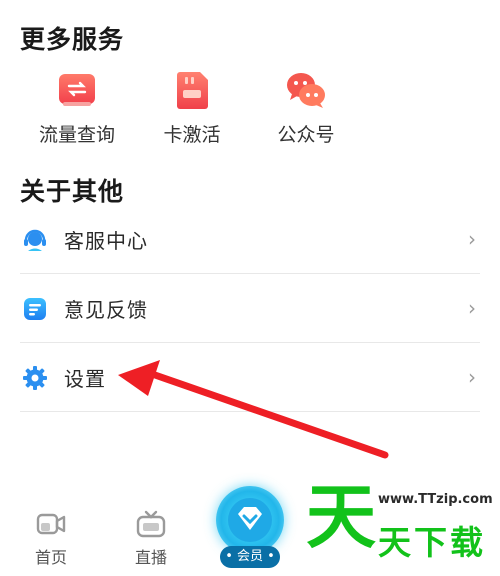 The width and height of the screenshot is (500, 576). Describe the element at coordinates (150, 557) in the screenshot. I see `tab-label: 直播` at that location.